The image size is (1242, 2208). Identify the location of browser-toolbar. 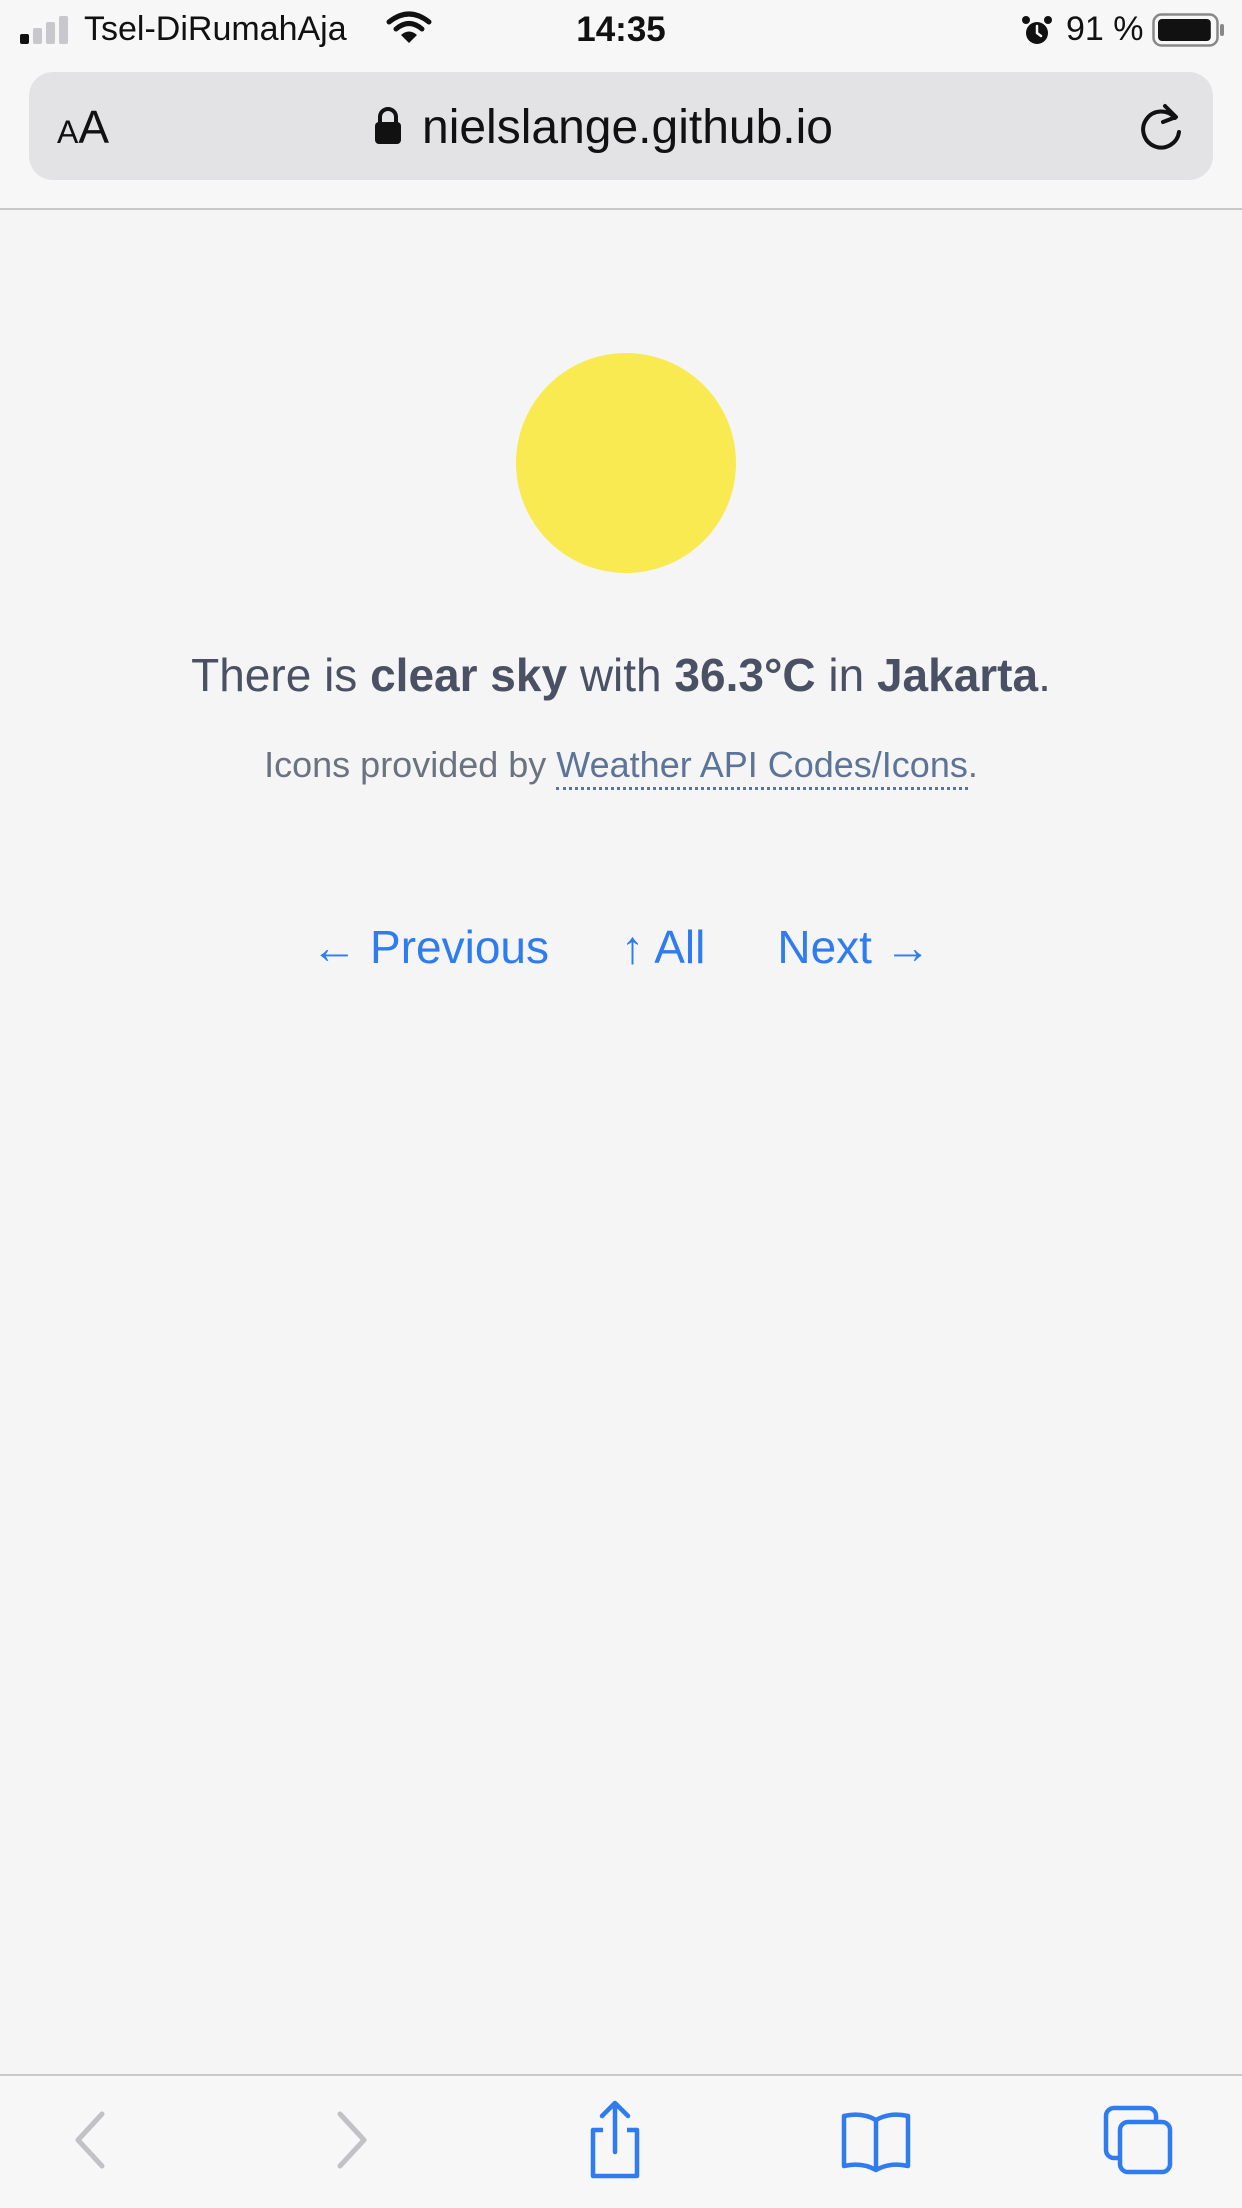
(621, 2141).